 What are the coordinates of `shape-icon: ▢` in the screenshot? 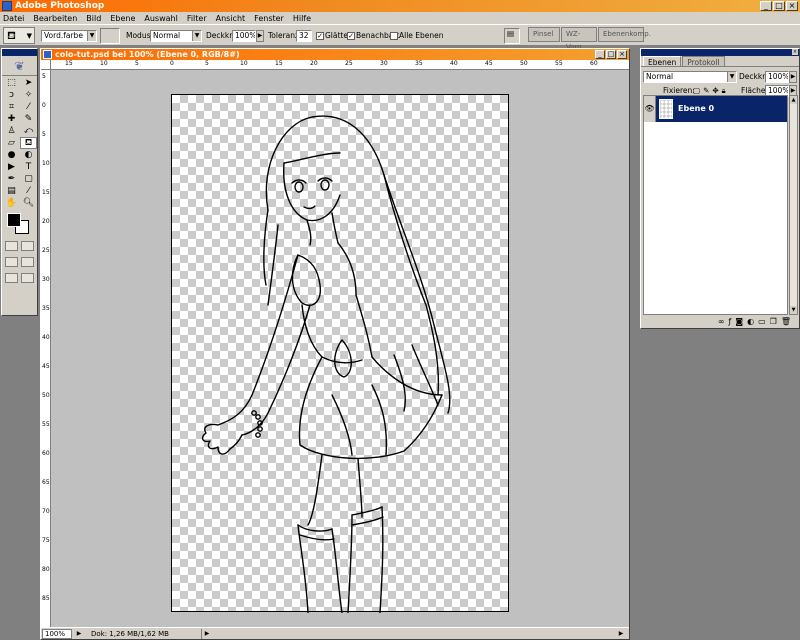 It's located at (28, 179).